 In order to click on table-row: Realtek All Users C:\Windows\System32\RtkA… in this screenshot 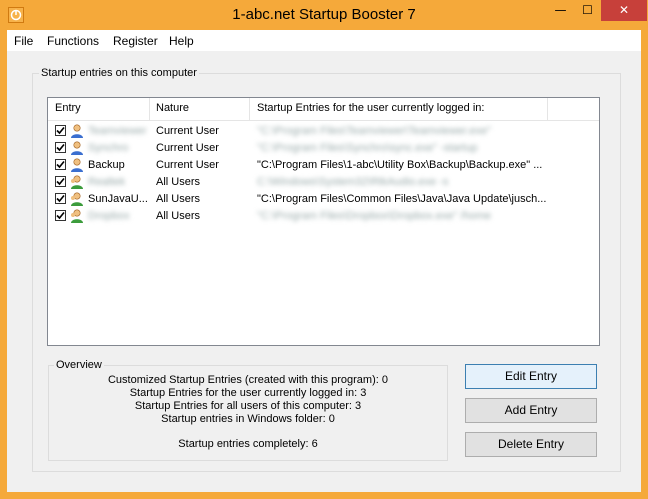, I will do `click(323, 182)`.